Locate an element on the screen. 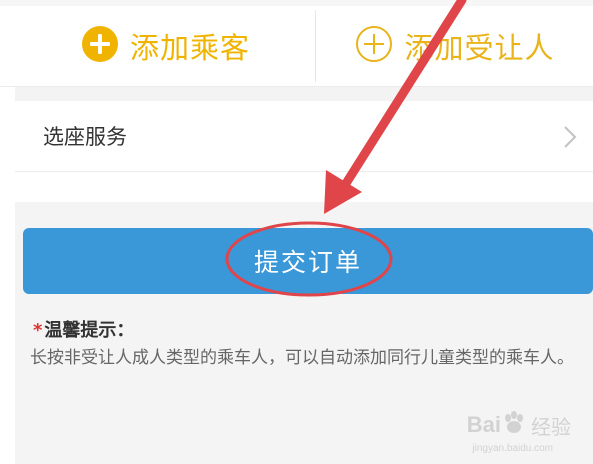 The height and width of the screenshot is (464, 593). submit-order-button: 提交订单 is located at coordinates (308, 261).